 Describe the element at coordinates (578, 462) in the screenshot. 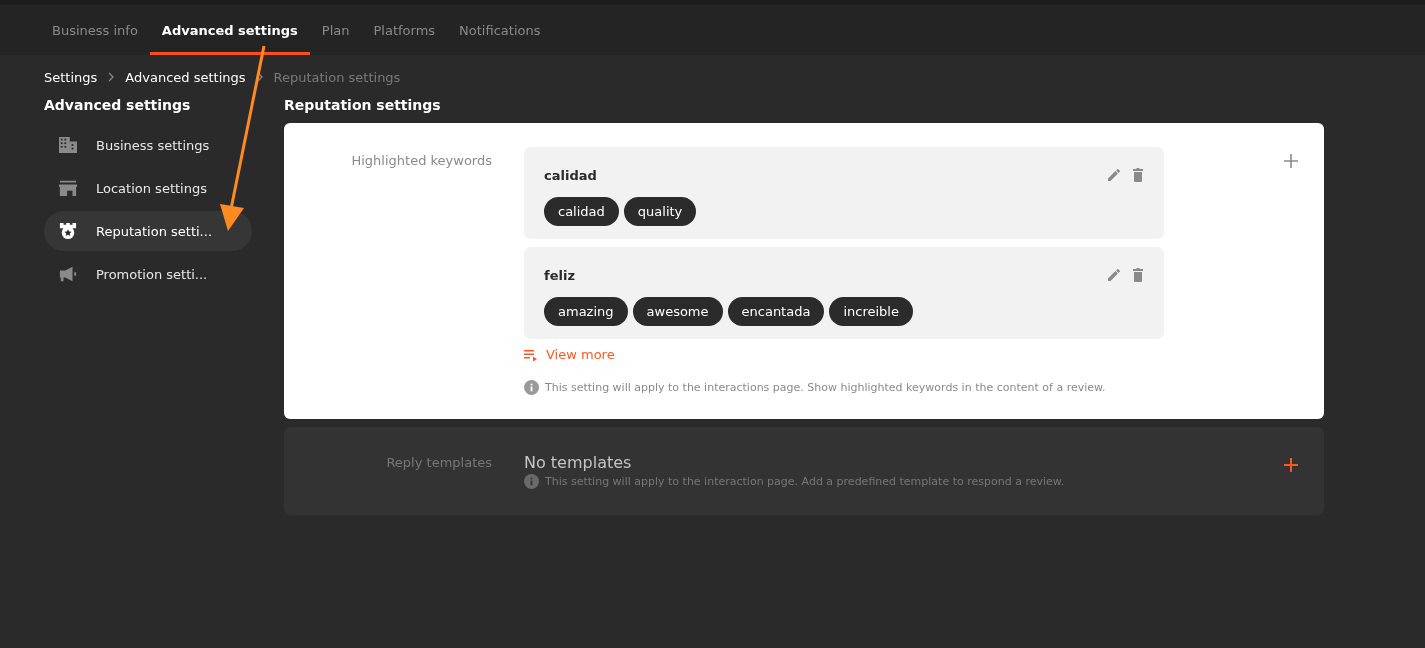

I see `empty-state-text: No templates` at that location.